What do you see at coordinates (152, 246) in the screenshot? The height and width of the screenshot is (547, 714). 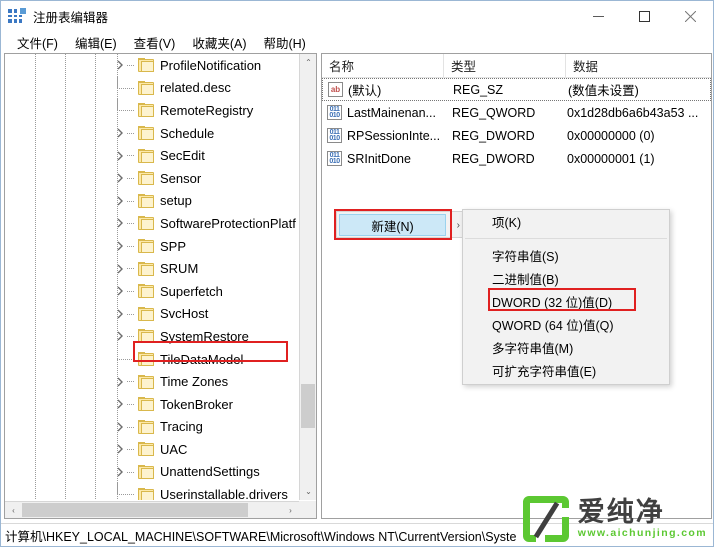 I see `tree-item-spp: SPP` at bounding box center [152, 246].